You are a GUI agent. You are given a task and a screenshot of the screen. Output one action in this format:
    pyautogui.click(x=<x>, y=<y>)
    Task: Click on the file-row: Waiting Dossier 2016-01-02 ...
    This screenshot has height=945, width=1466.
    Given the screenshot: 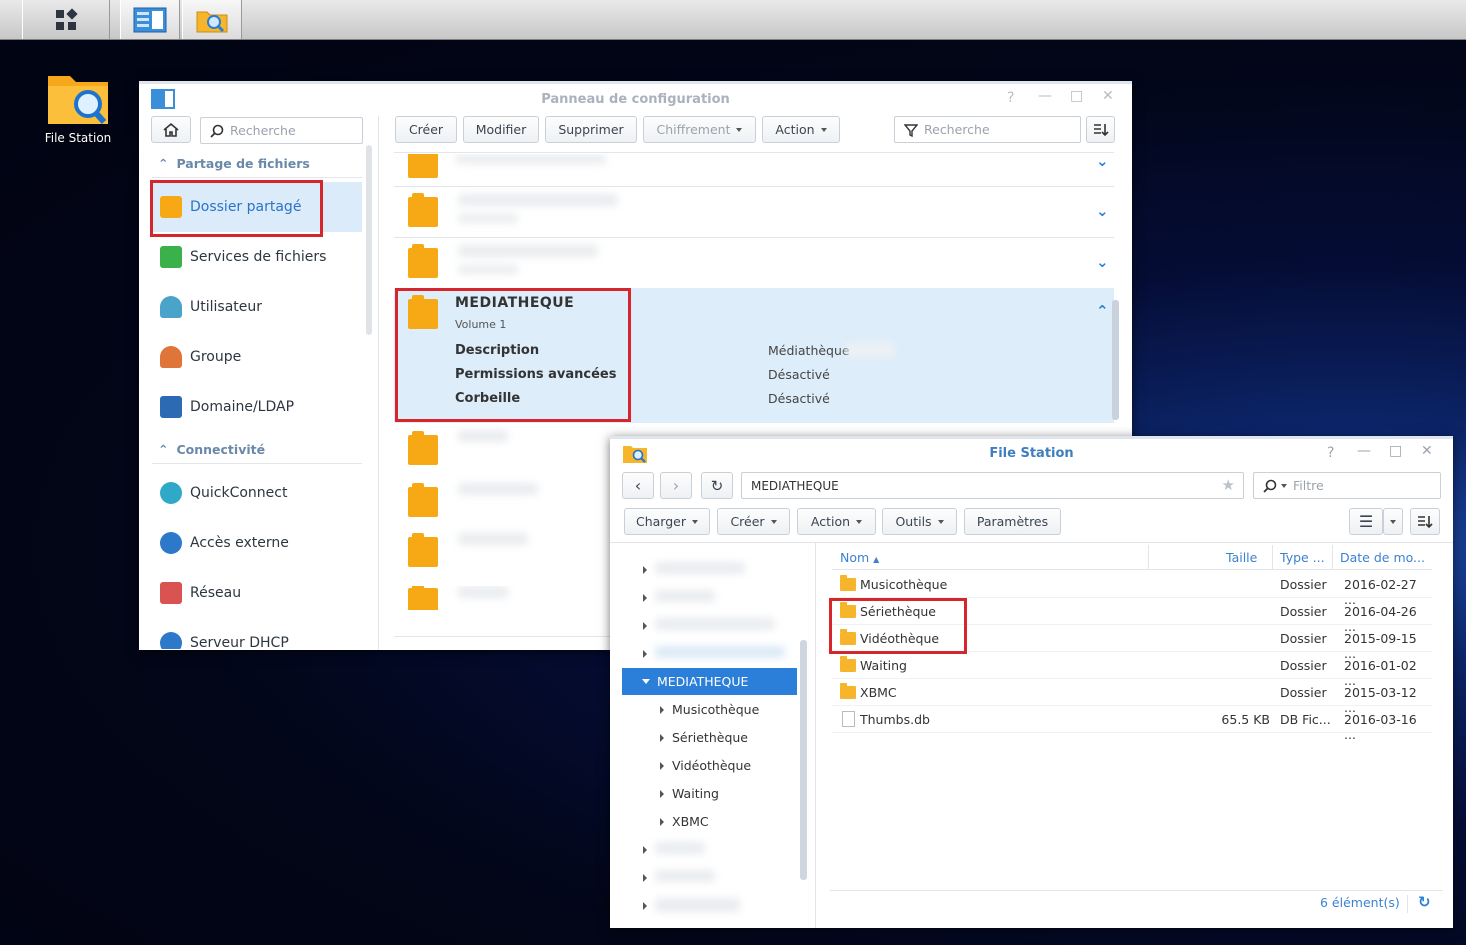 What is the action you would take?
    pyautogui.click(x=1132, y=670)
    